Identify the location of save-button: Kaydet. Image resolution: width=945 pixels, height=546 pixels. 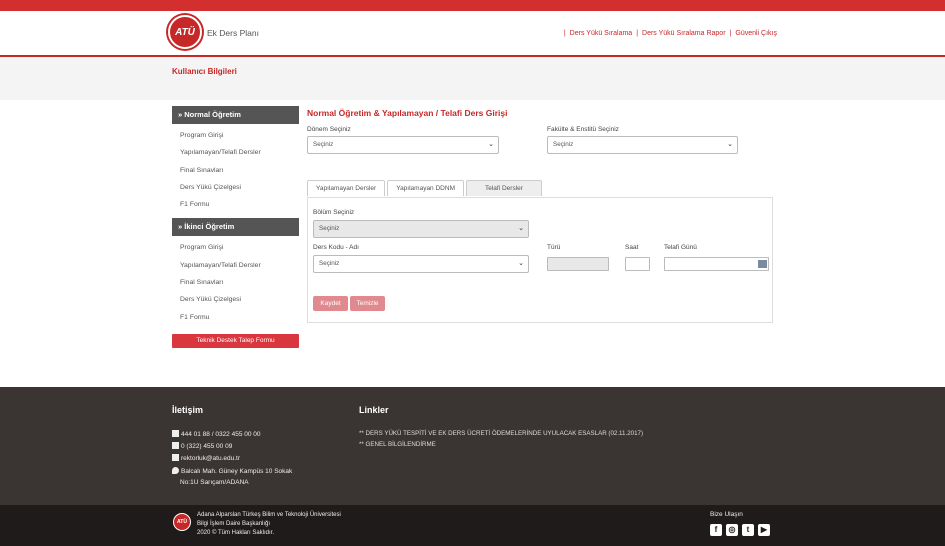
(330, 303).